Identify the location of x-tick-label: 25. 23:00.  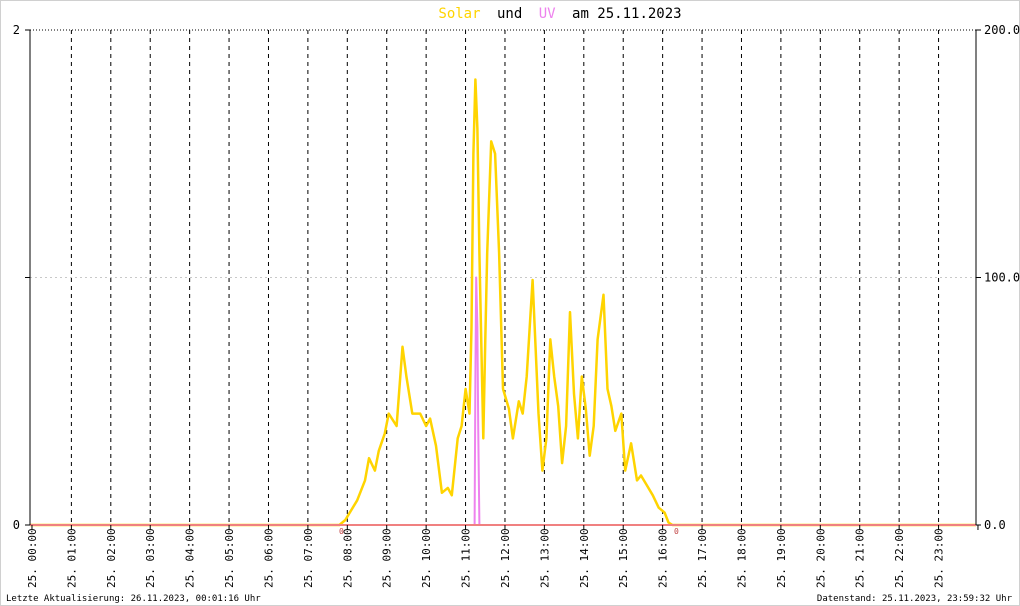
(939, 558).